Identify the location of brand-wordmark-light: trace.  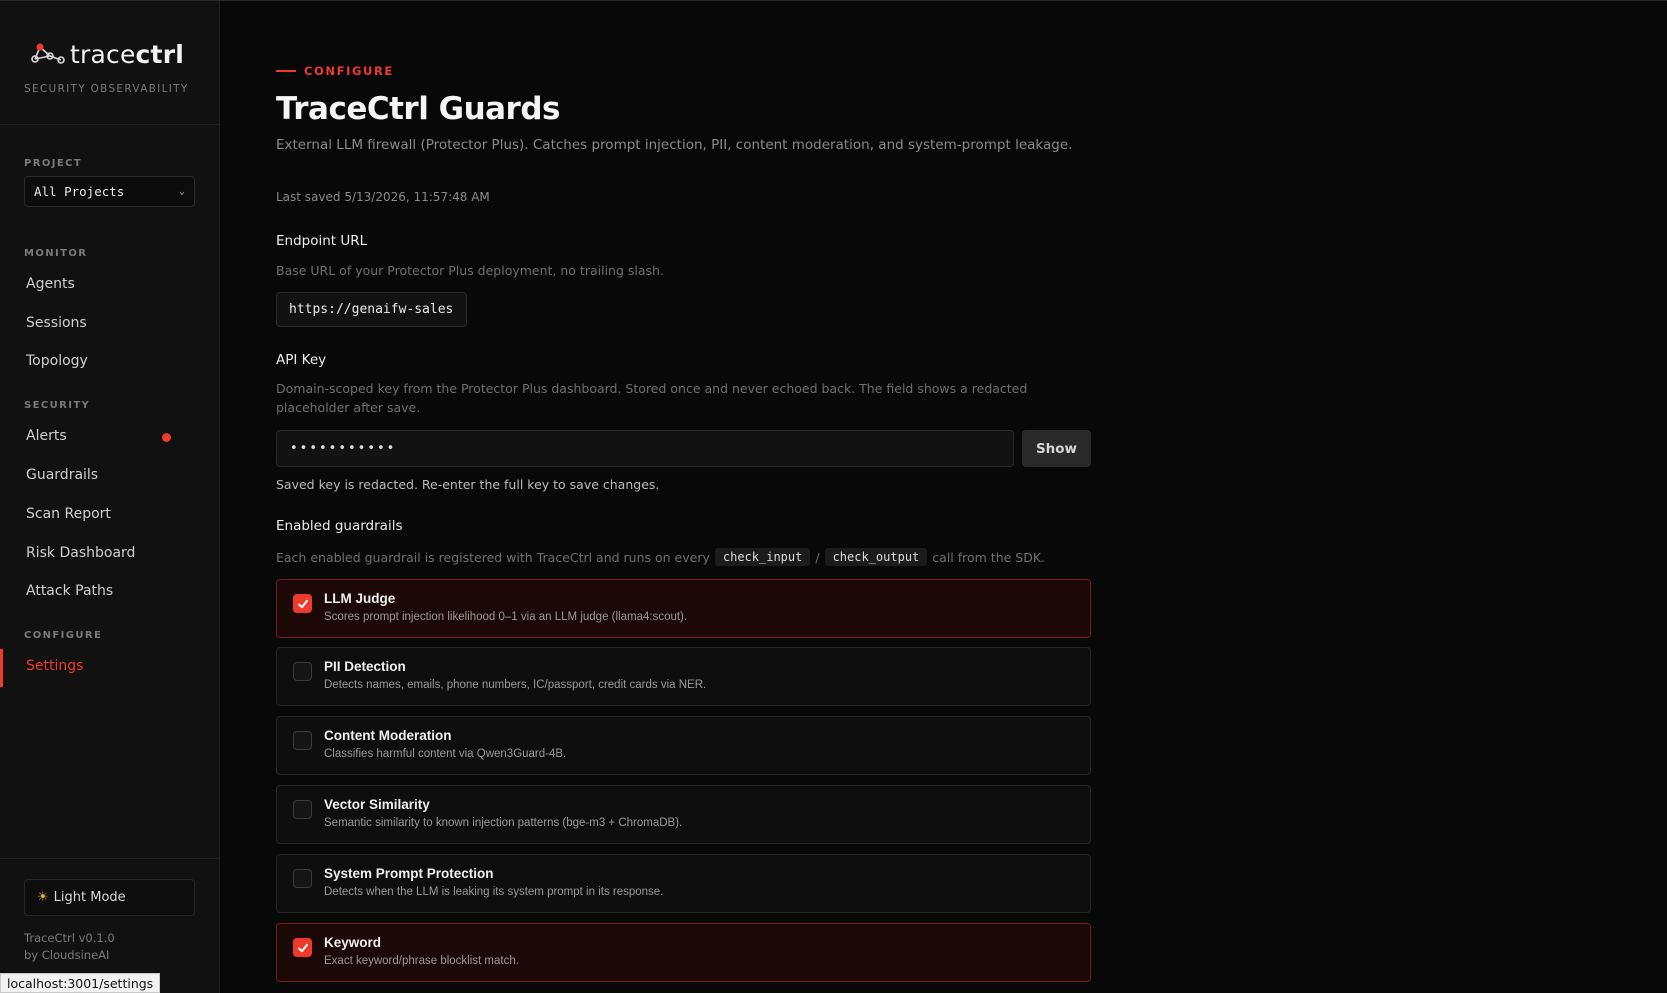
(103, 54).